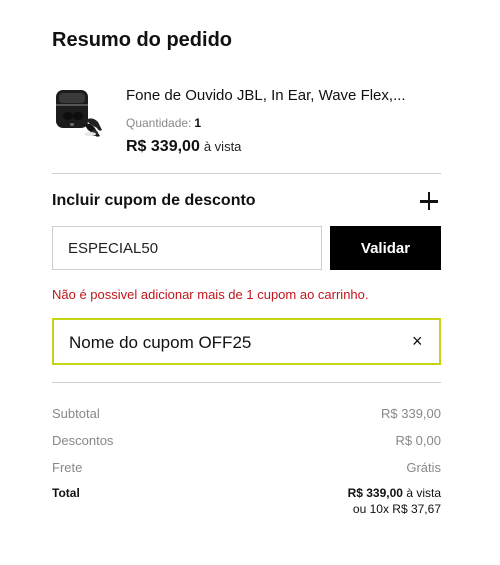  Describe the element at coordinates (385, 248) in the screenshot. I see `validate-coupon-button: Validar` at that location.